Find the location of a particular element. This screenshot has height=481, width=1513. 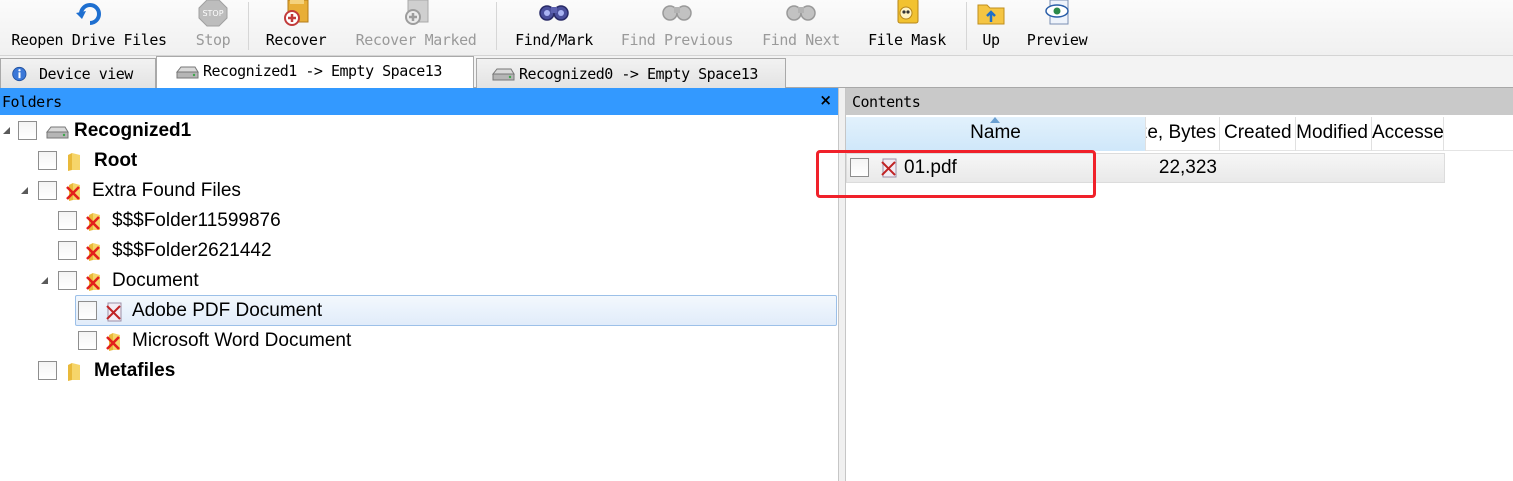

column-header-accessed: Accessed is located at coordinates (1408, 134).